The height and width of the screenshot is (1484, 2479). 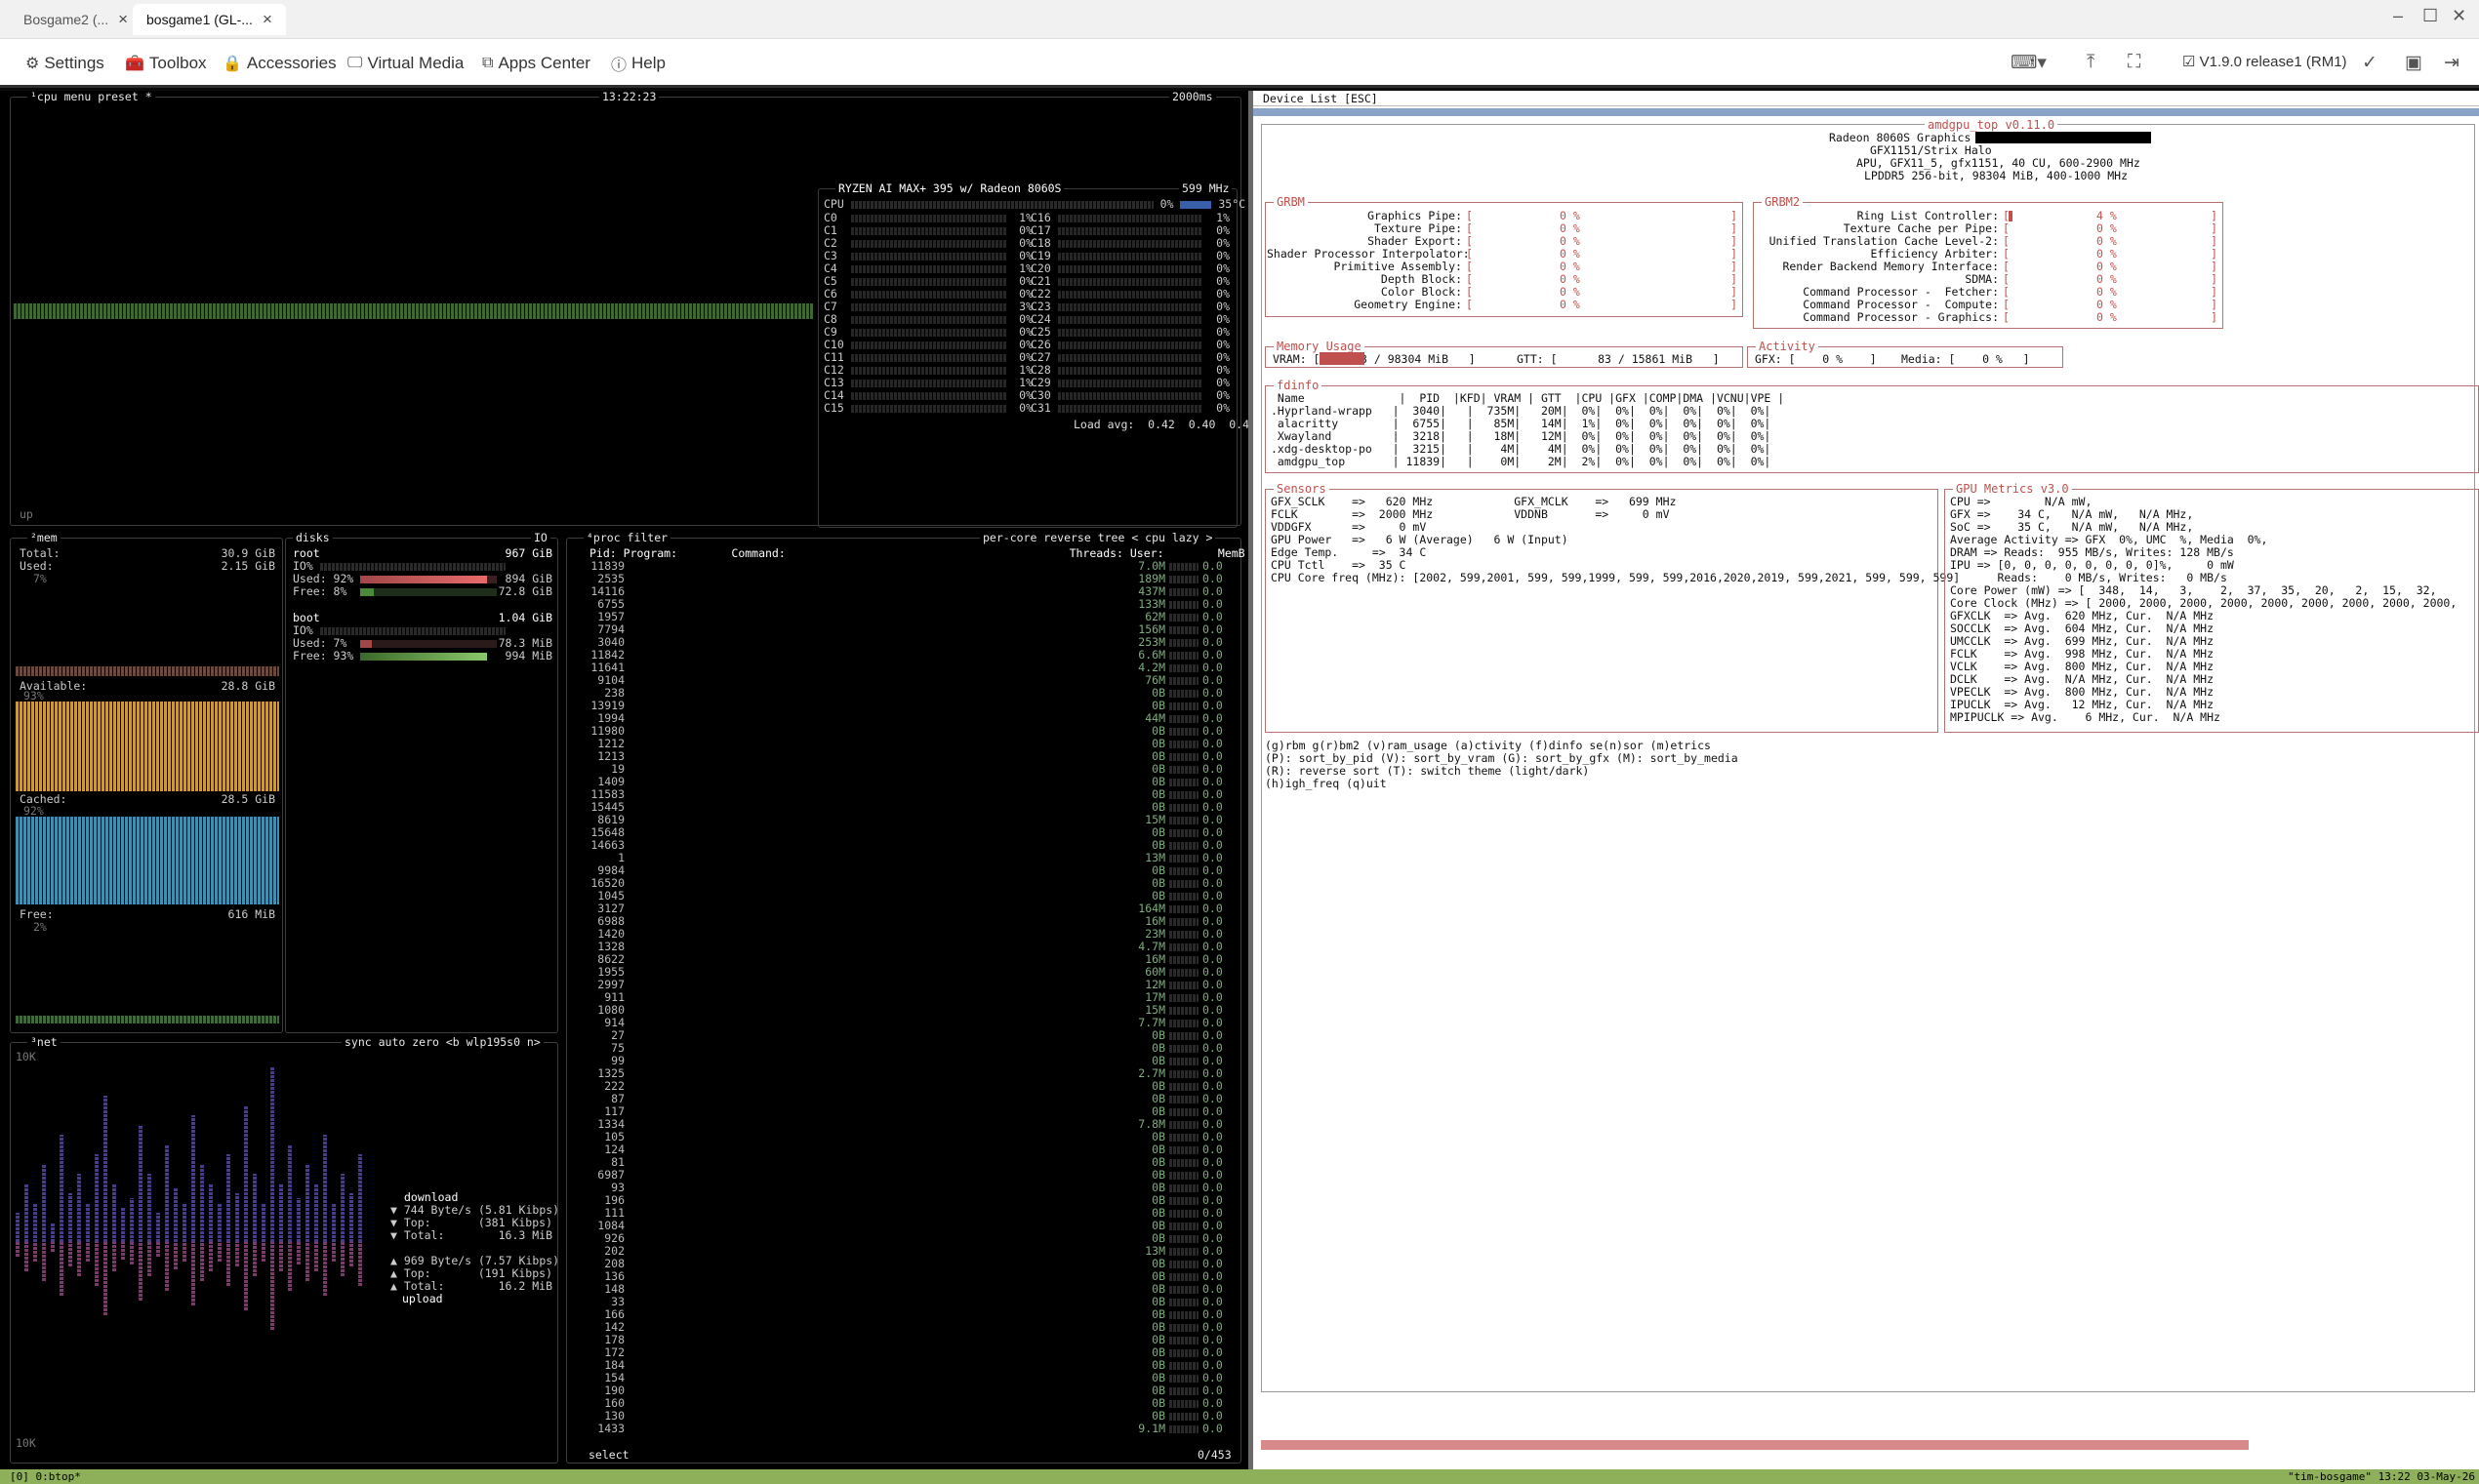 I want to click on table-row: 6755 133M 0.0, so click(x=905, y=604).